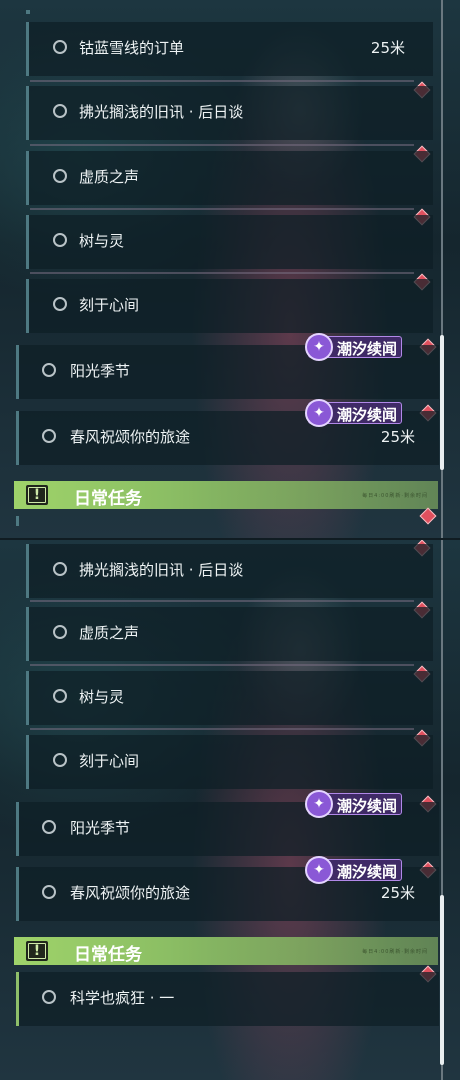  Describe the element at coordinates (227, 999) in the screenshot. I see `quest-row: 科学也疯狂 · 一` at that location.